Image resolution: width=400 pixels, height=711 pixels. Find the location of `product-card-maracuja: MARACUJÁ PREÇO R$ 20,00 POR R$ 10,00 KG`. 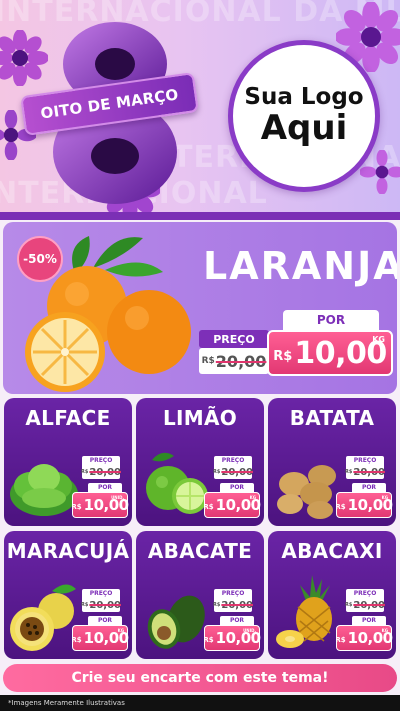

product-card-maracuja: MARACUJÁ PREÇO R$ 20,00 POR R$ 10,00 KG is located at coordinates (68, 595).